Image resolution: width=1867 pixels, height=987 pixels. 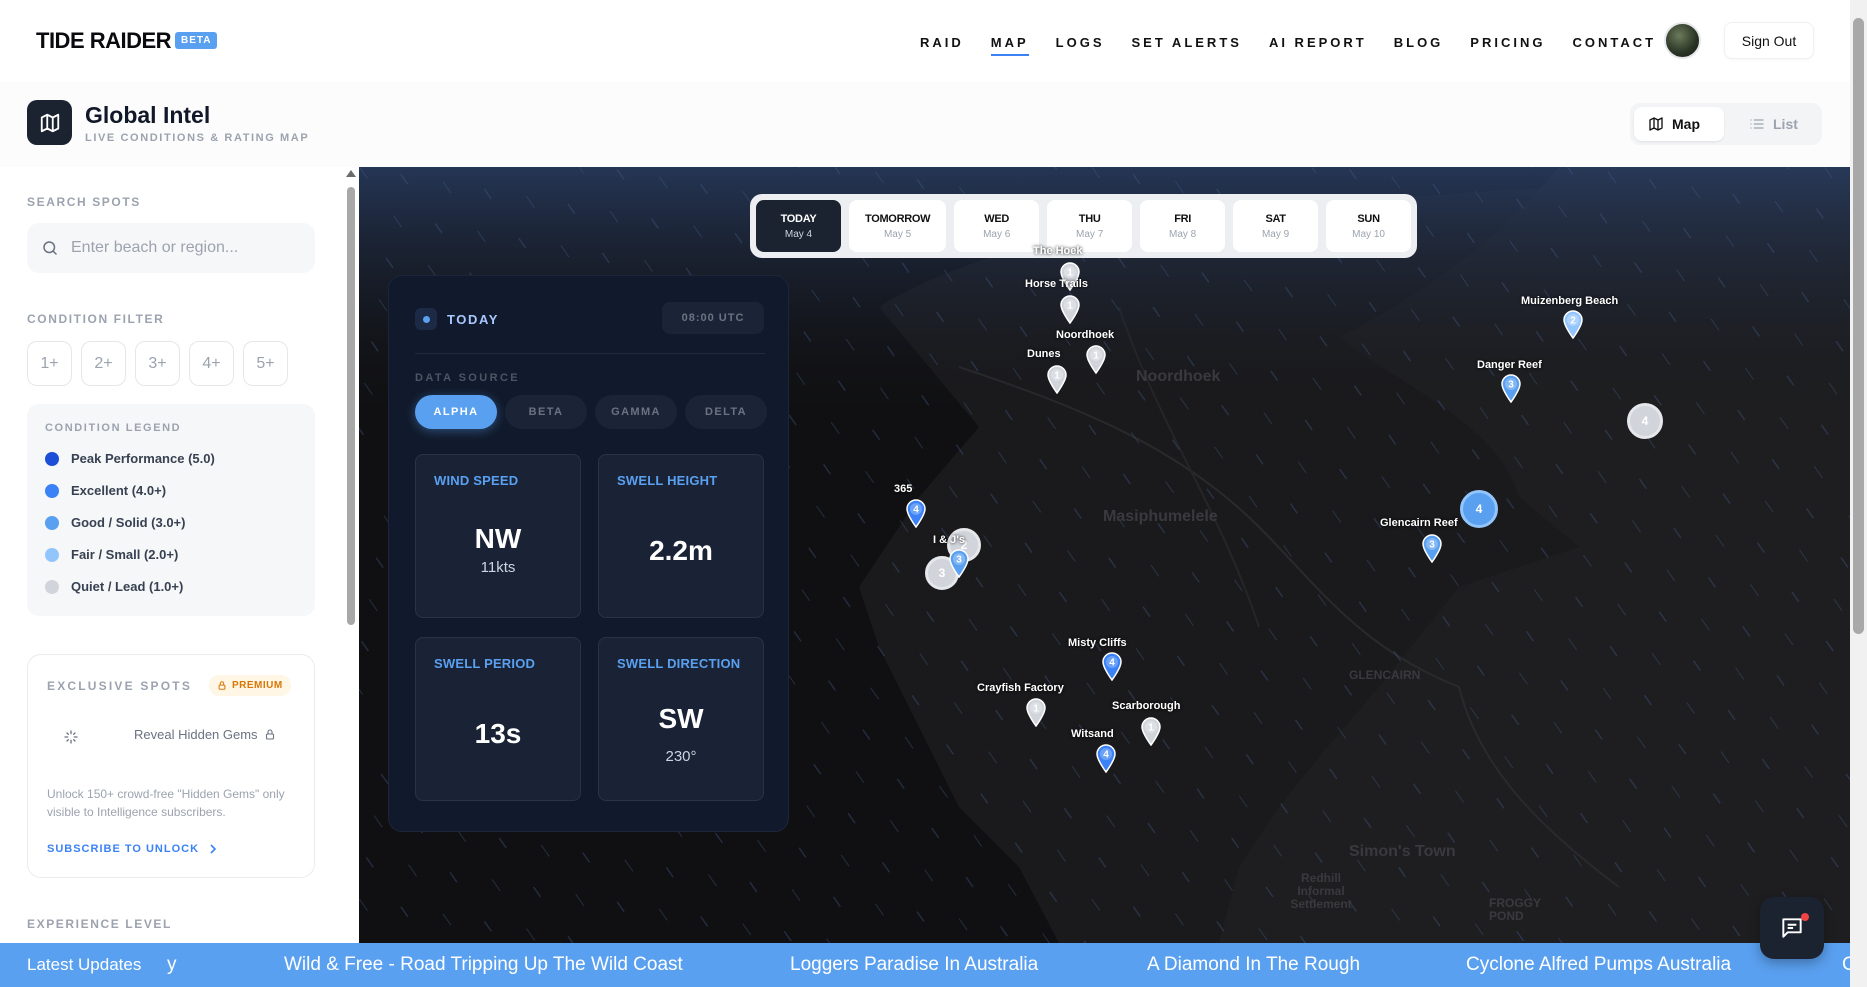 What do you see at coordinates (914, 965) in the screenshot?
I see `ticker-item: Loggers Paradise In Australia` at bounding box center [914, 965].